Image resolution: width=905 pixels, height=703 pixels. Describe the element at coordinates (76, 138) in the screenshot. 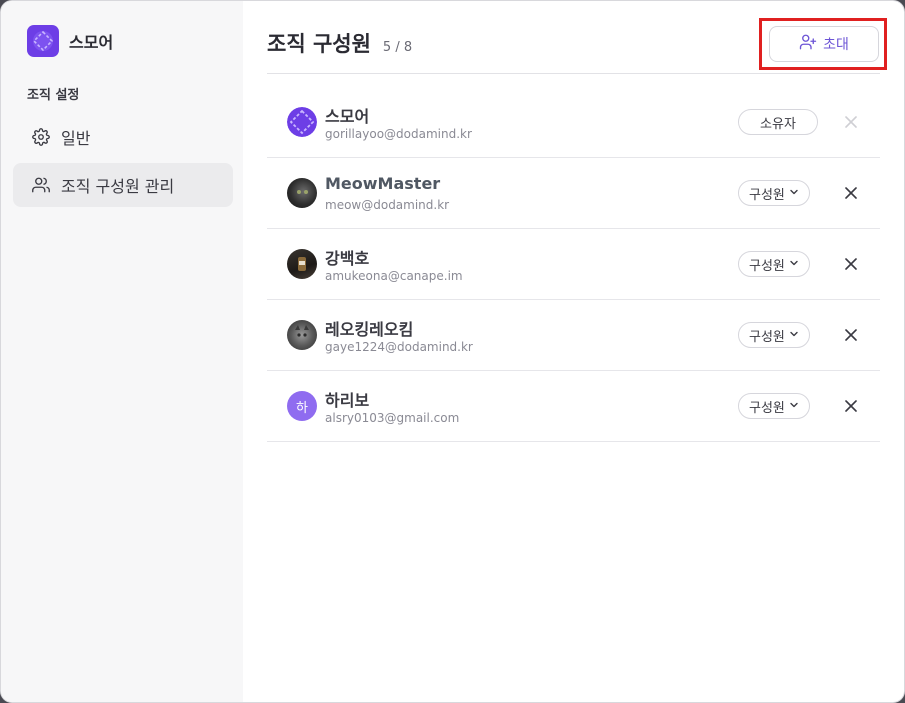

I see `sidebar-item-label: 일반` at that location.